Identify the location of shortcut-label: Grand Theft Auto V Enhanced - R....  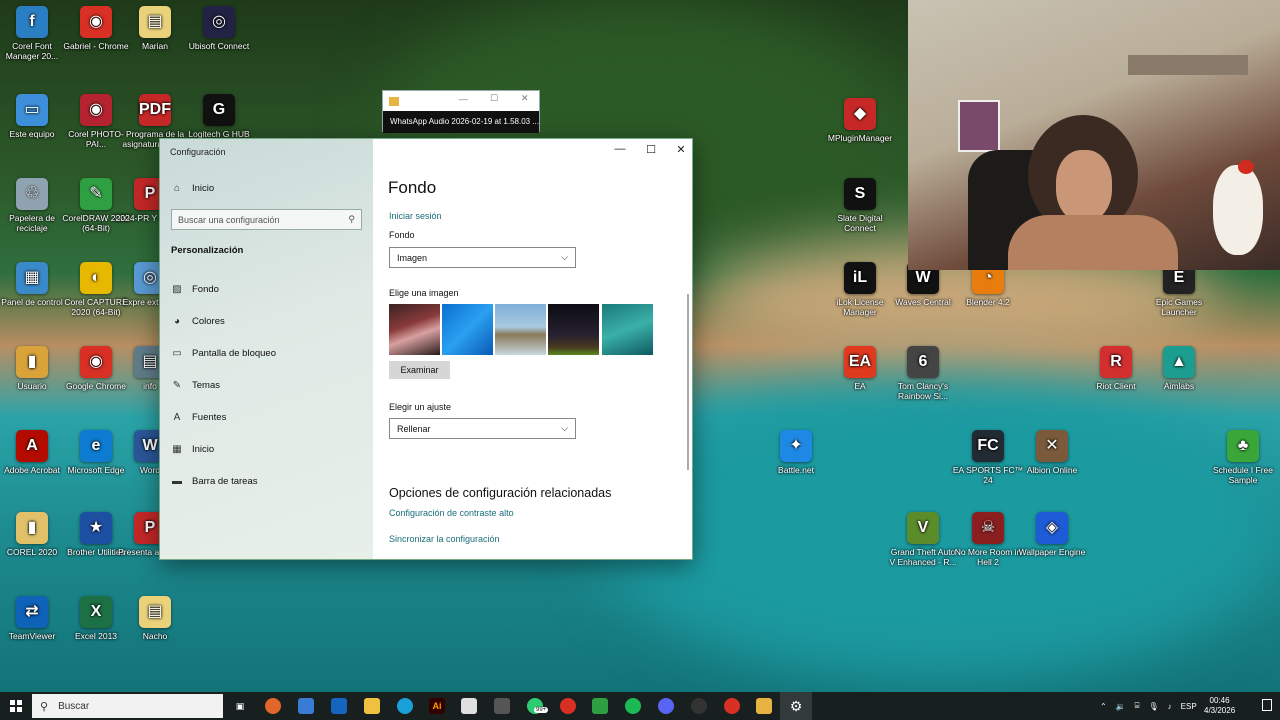
(923, 557).